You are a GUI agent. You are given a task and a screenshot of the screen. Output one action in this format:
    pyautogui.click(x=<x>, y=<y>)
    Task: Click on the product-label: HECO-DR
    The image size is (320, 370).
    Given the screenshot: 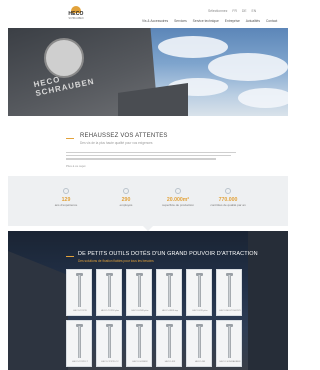 What is the action you would take?
    pyautogui.click(x=200, y=362)
    